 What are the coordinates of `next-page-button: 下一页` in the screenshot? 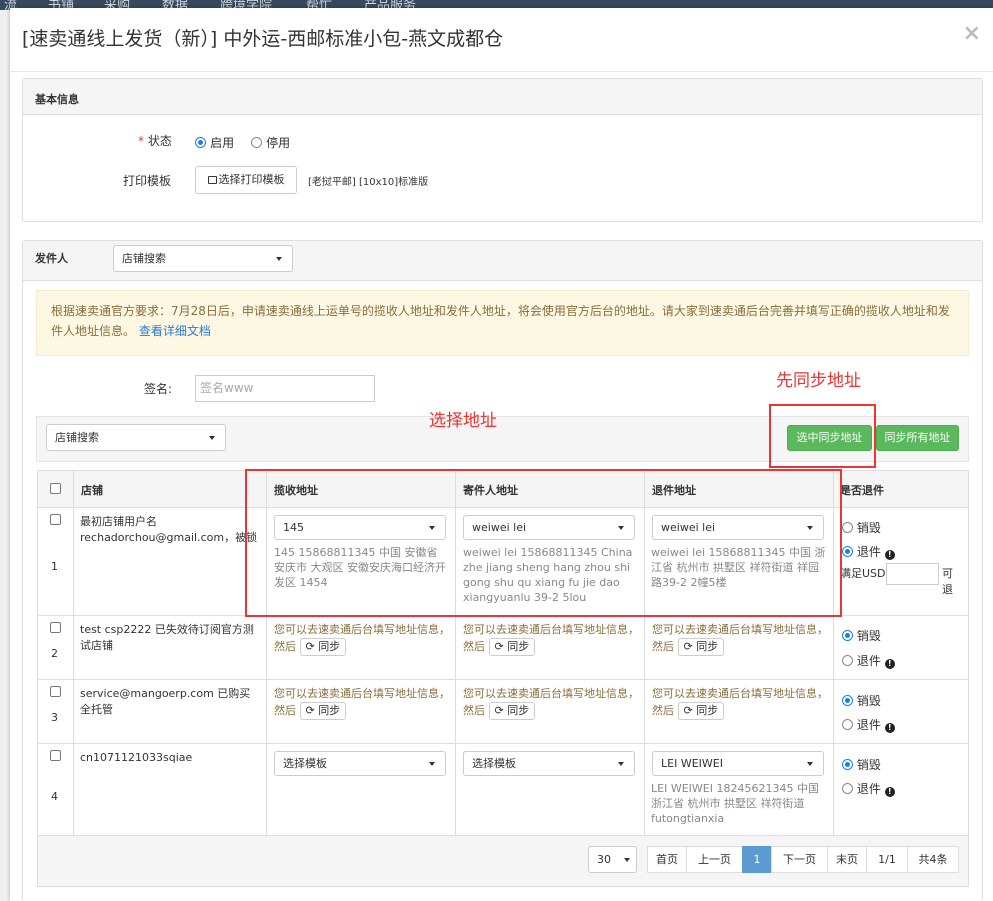 It's located at (799, 859).